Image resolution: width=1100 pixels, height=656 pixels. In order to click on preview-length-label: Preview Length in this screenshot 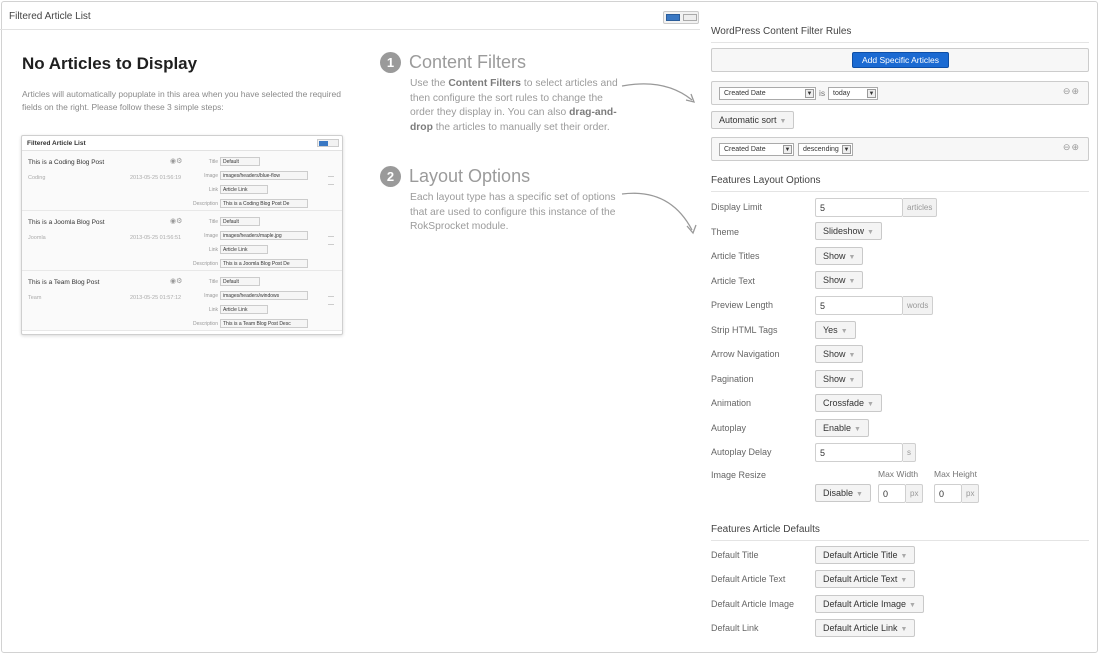, I will do `click(742, 305)`.